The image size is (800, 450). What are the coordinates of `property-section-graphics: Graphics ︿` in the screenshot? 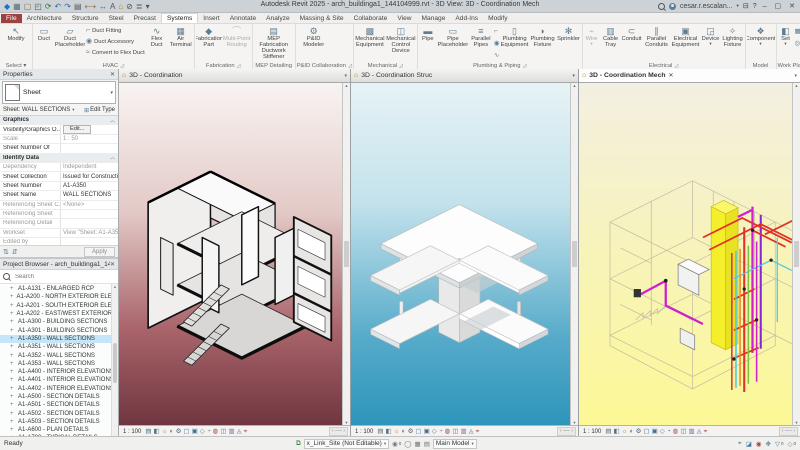 It's located at (59, 121).